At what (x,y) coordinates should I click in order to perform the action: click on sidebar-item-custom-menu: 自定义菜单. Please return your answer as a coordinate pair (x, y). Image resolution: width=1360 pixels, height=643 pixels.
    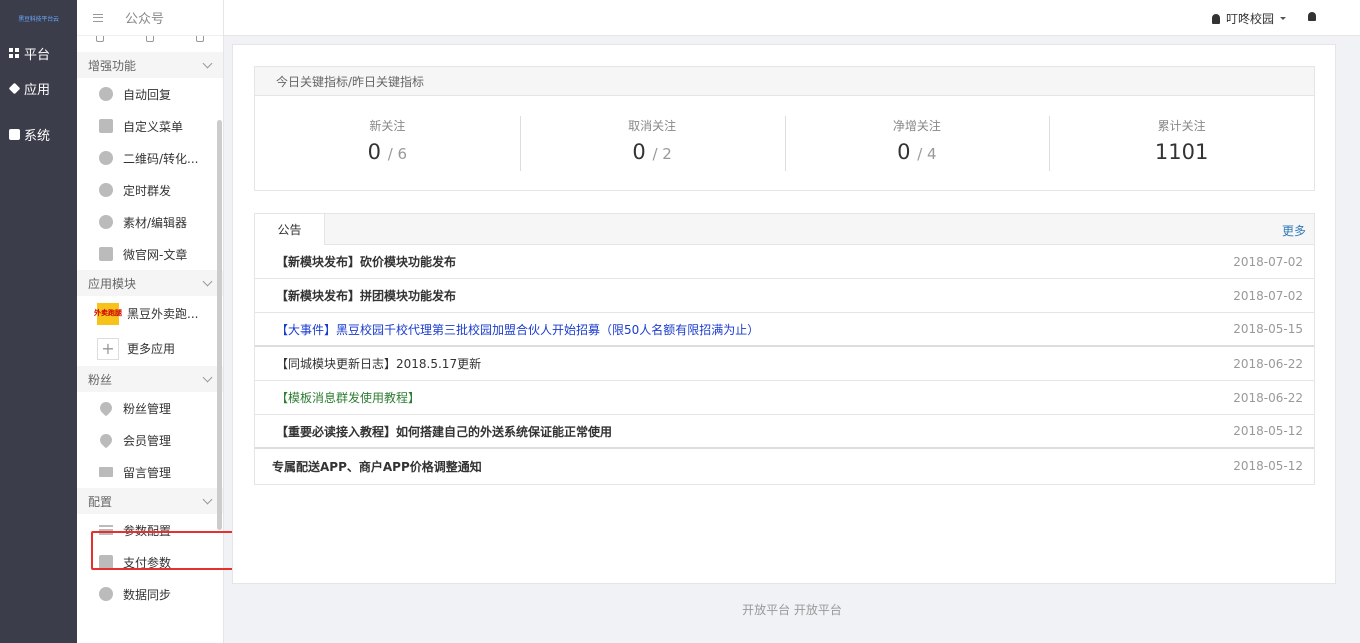
    Looking at the image, I should click on (150, 126).